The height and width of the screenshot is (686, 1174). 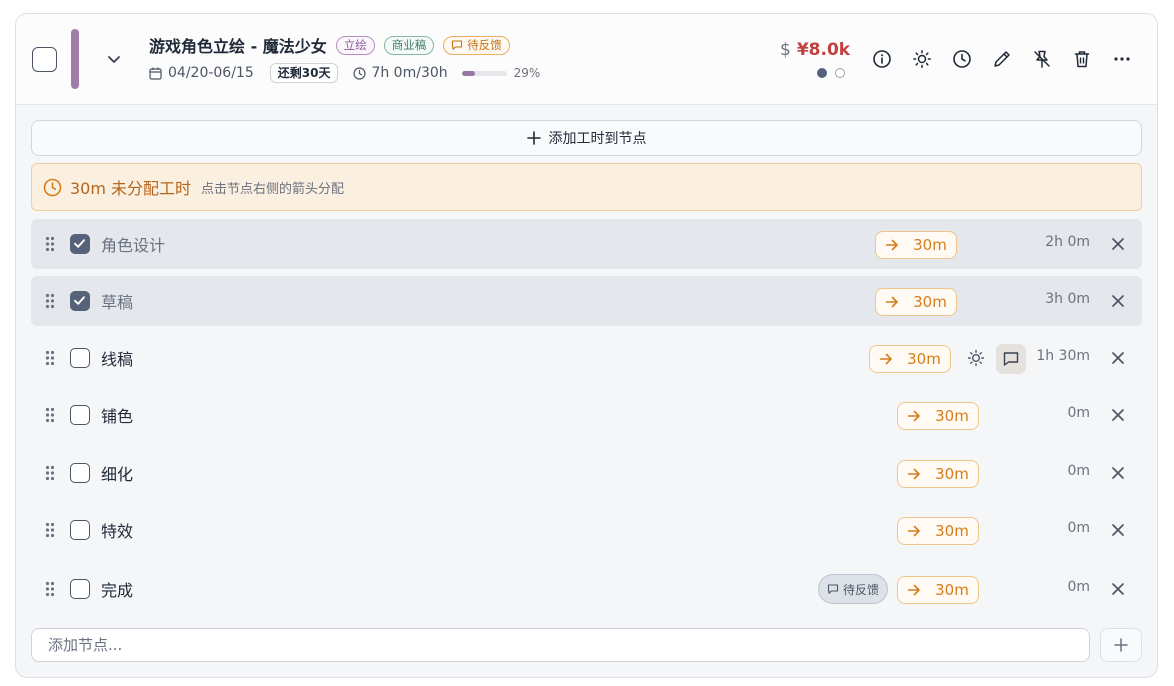 I want to click on payment-dot-unpaid, so click(x=840, y=73).